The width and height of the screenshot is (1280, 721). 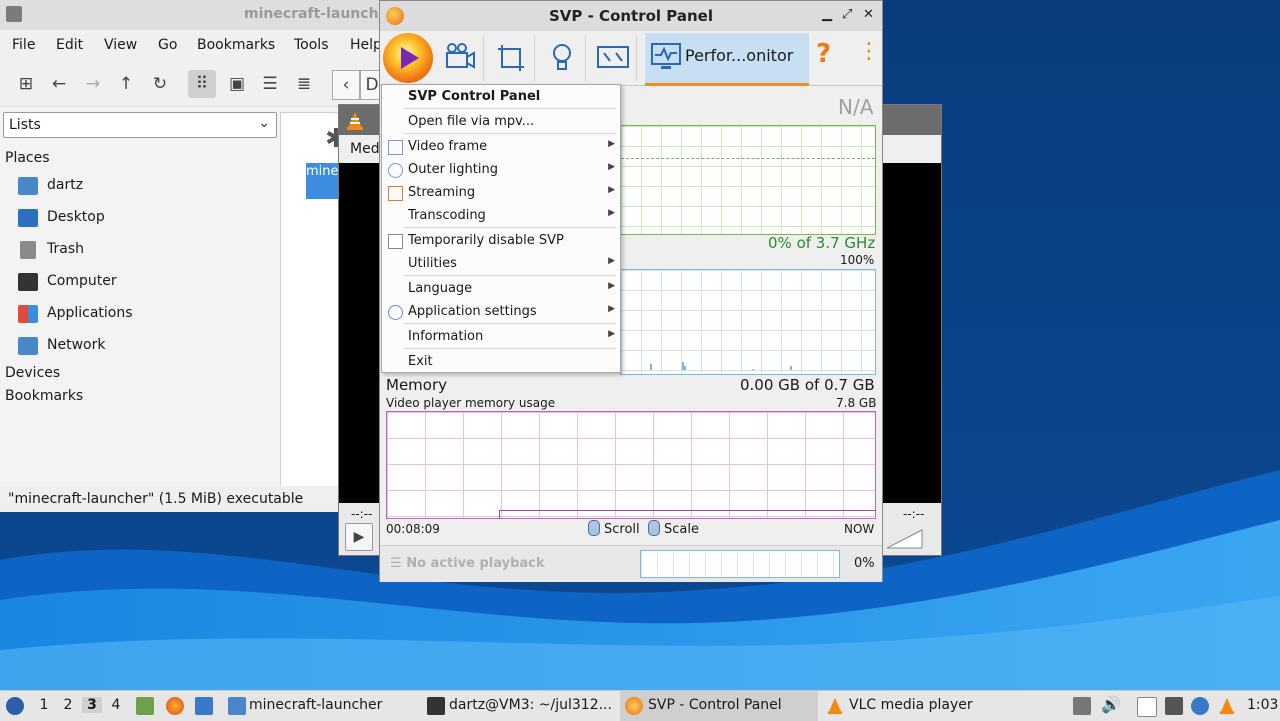 What do you see at coordinates (501, 336) in the screenshot?
I see `menu-item-information: Information ▶` at bounding box center [501, 336].